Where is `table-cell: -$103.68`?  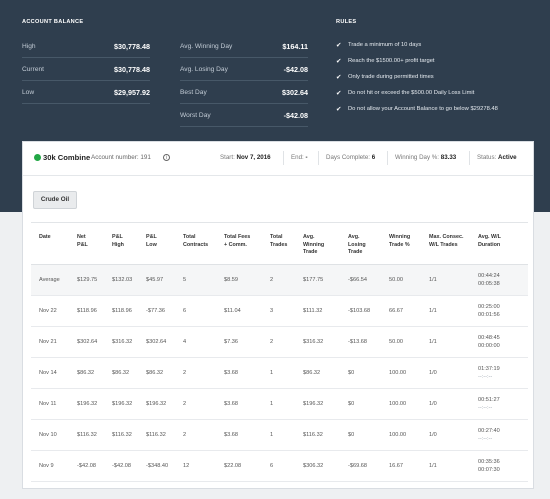
table-cell: -$103.68 is located at coordinates (359, 311).